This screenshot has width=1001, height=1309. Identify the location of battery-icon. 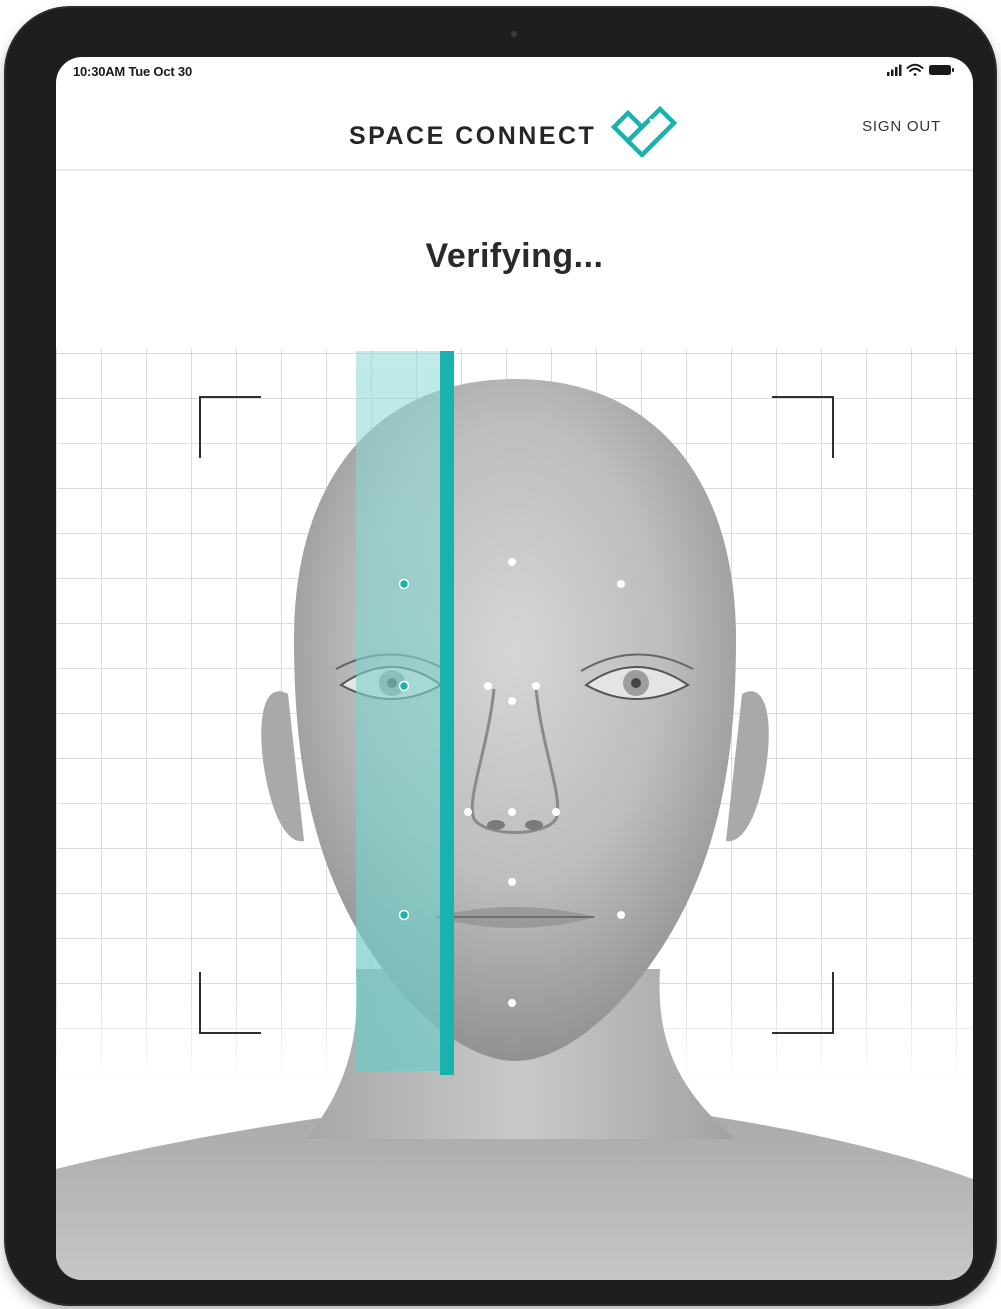
(941, 70).